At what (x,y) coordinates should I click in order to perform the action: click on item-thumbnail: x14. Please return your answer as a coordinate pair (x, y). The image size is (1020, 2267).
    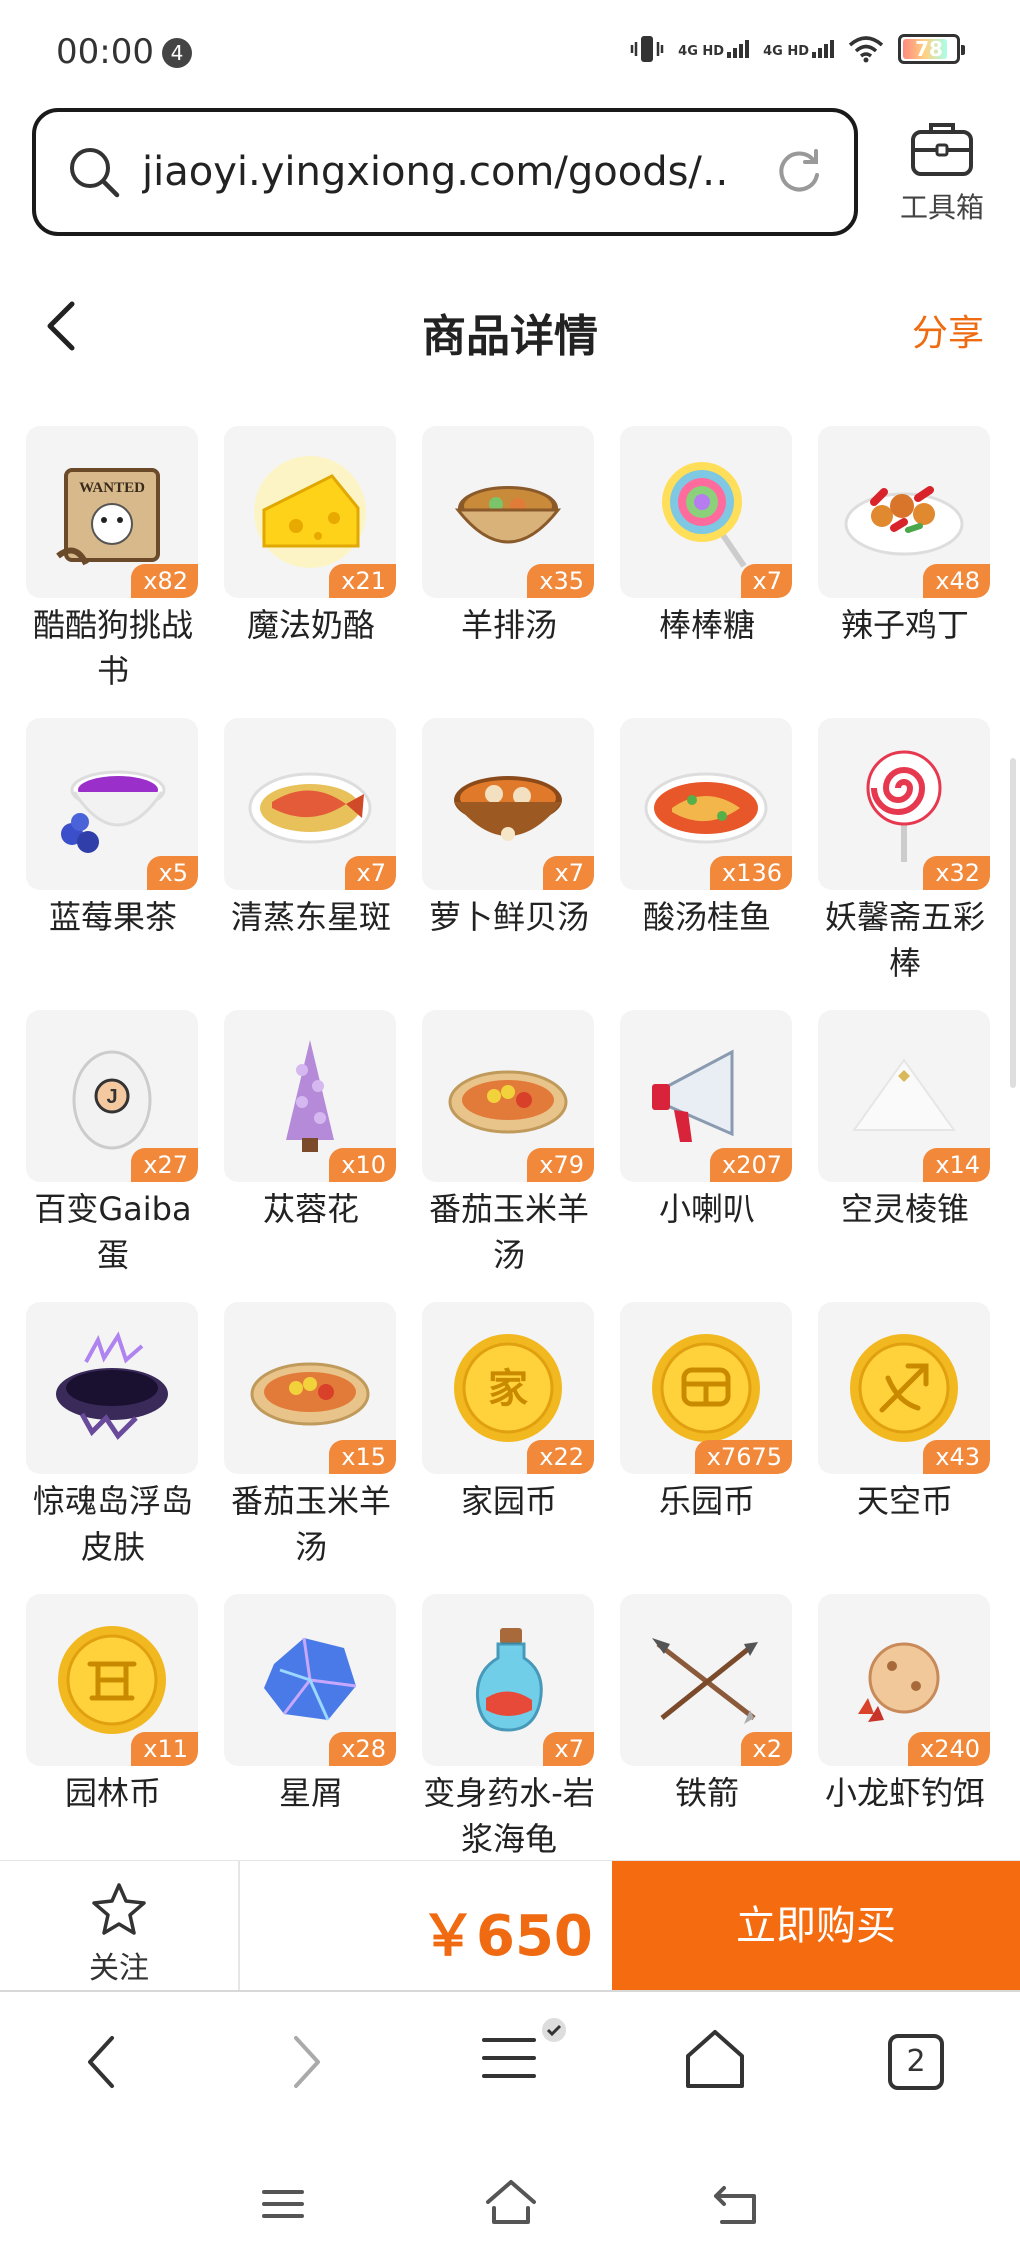
    Looking at the image, I should click on (904, 1096).